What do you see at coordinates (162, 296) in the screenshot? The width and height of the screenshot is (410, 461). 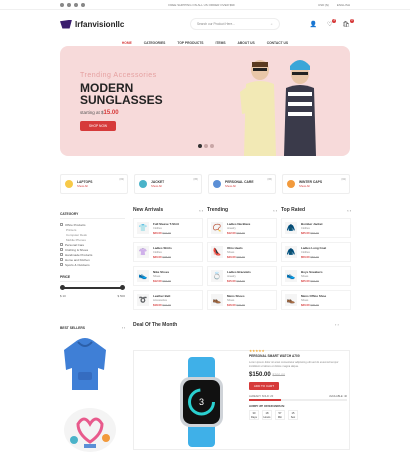 I see `product-name: Leather Belt` at bounding box center [162, 296].